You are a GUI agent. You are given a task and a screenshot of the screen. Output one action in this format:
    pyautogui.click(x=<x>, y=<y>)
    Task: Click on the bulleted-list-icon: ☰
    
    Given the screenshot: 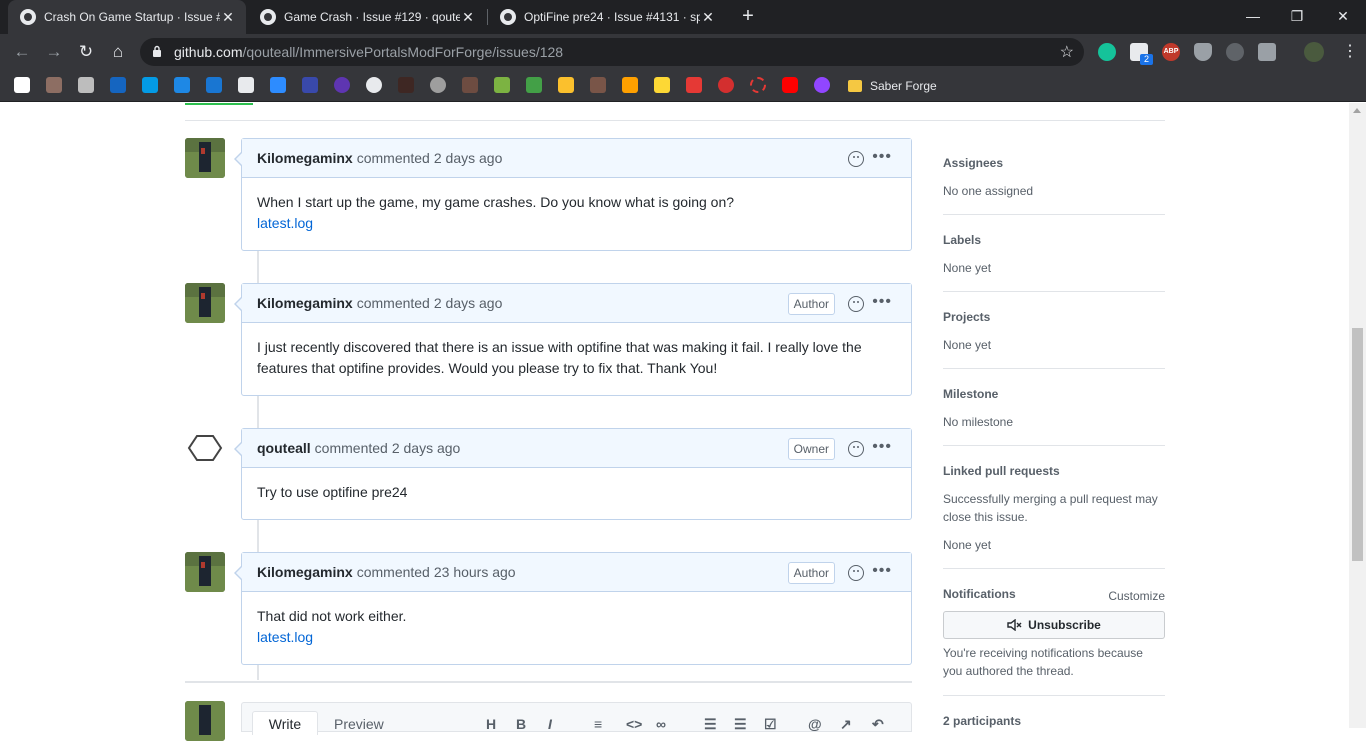 What is the action you would take?
    pyautogui.click(x=710, y=724)
    